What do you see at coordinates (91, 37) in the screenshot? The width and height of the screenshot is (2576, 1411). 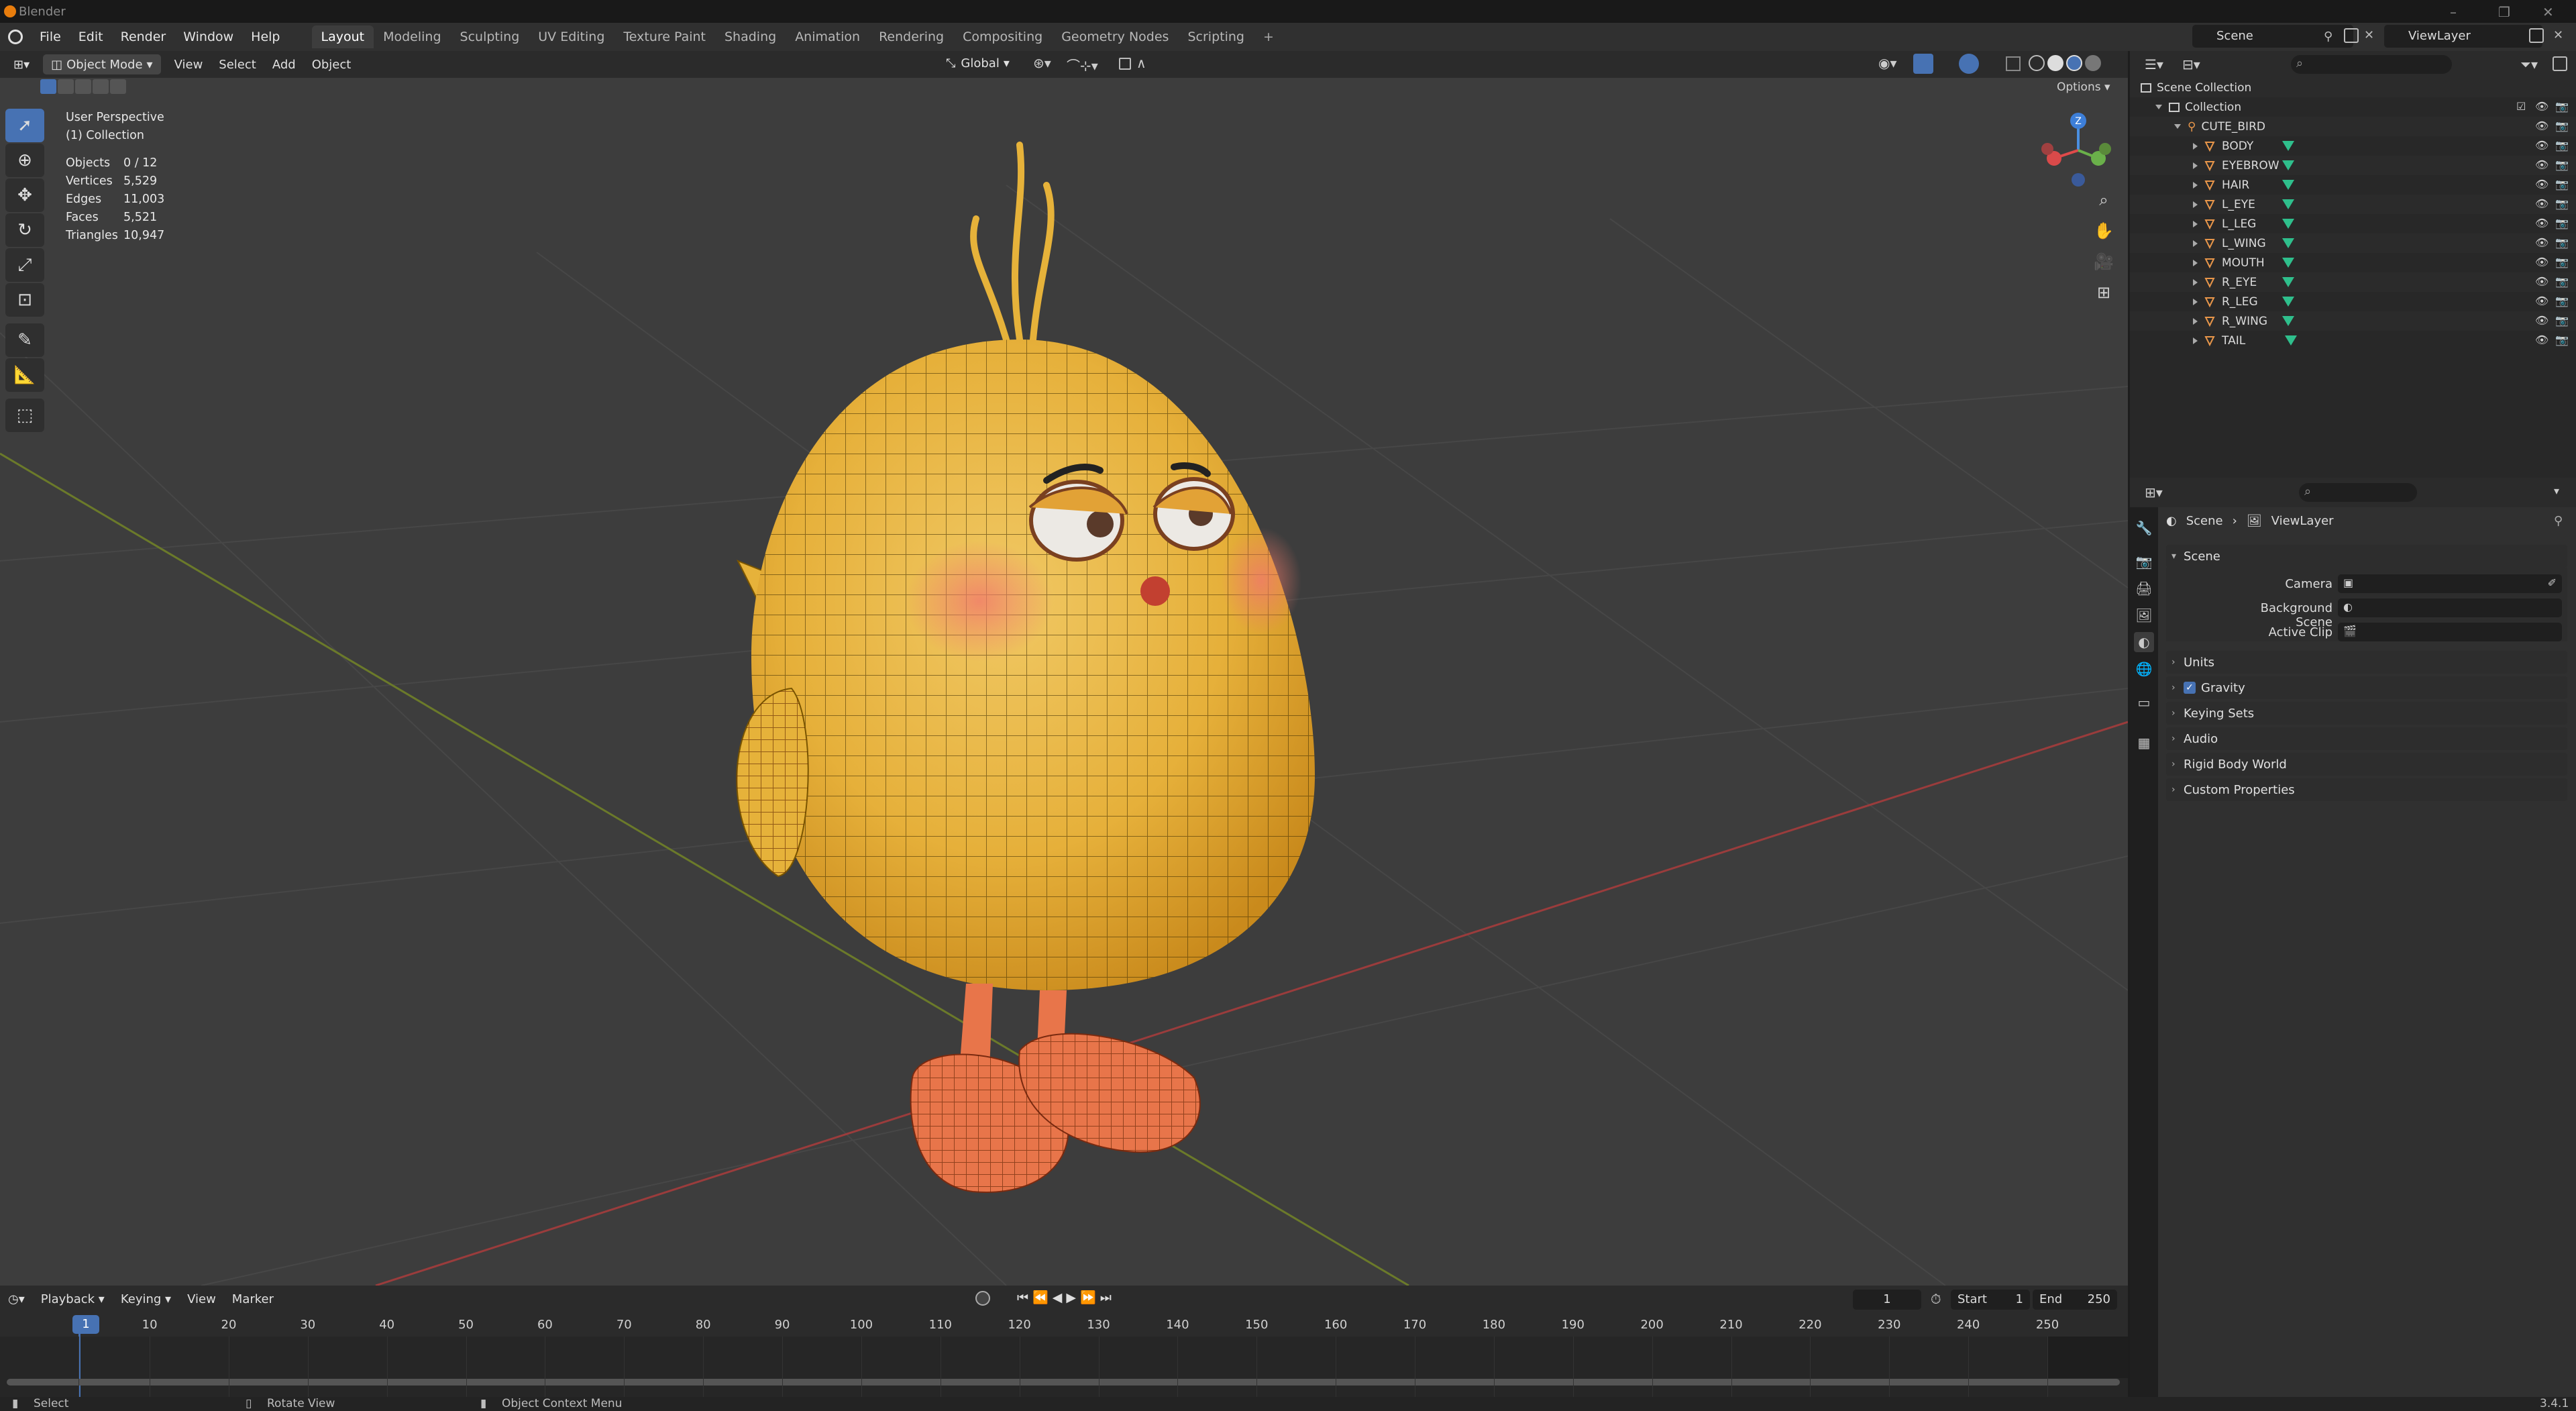 I see `menu-edit: Edit` at bounding box center [91, 37].